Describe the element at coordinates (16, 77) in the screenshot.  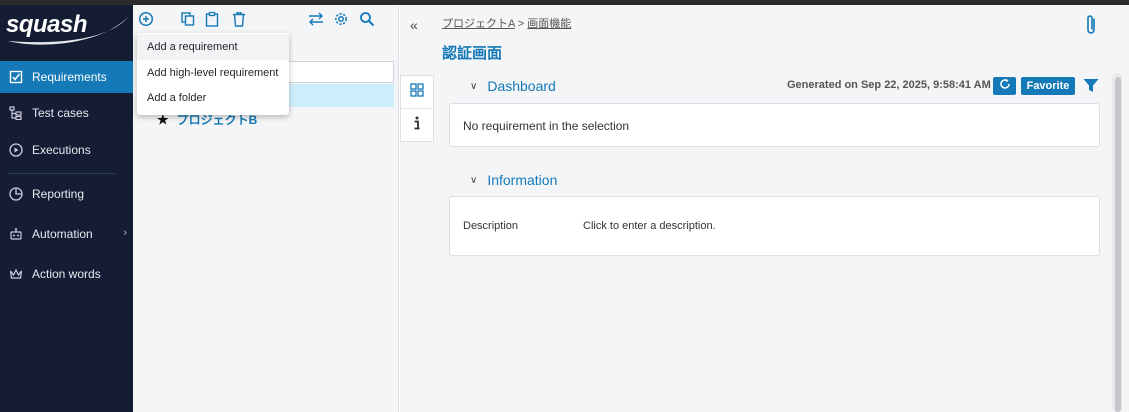
I see `checkbox-icon` at that location.